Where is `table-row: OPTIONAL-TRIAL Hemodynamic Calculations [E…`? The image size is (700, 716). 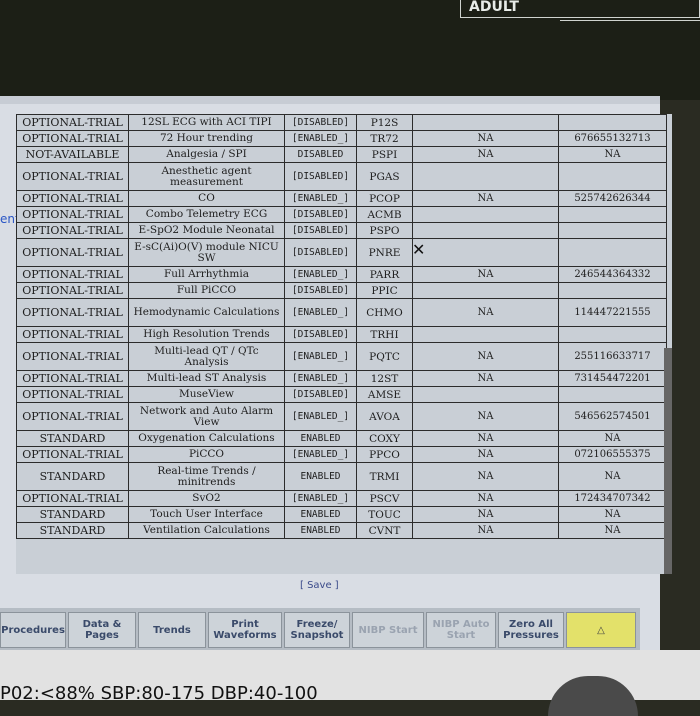 table-row: OPTIONAL-TRIAL Hemodynamic Calculations [E… is located at coordinates (341, 312).